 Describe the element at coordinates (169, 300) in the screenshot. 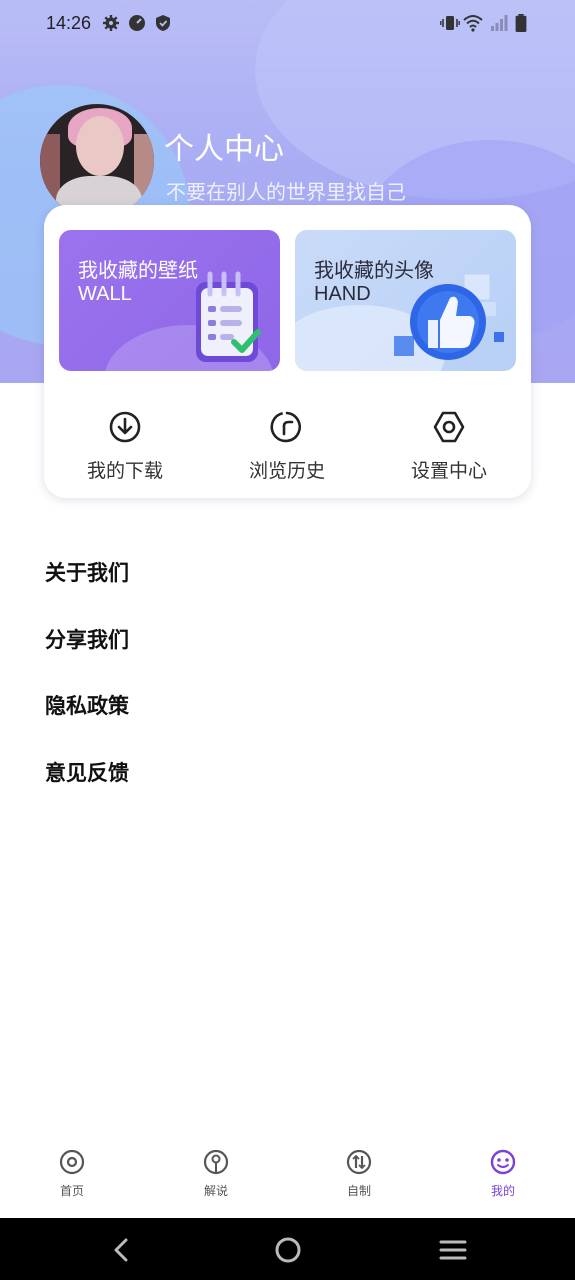

I see `wallpaper-collection-tile: 我收藏的壁纸 WALL` at that location.